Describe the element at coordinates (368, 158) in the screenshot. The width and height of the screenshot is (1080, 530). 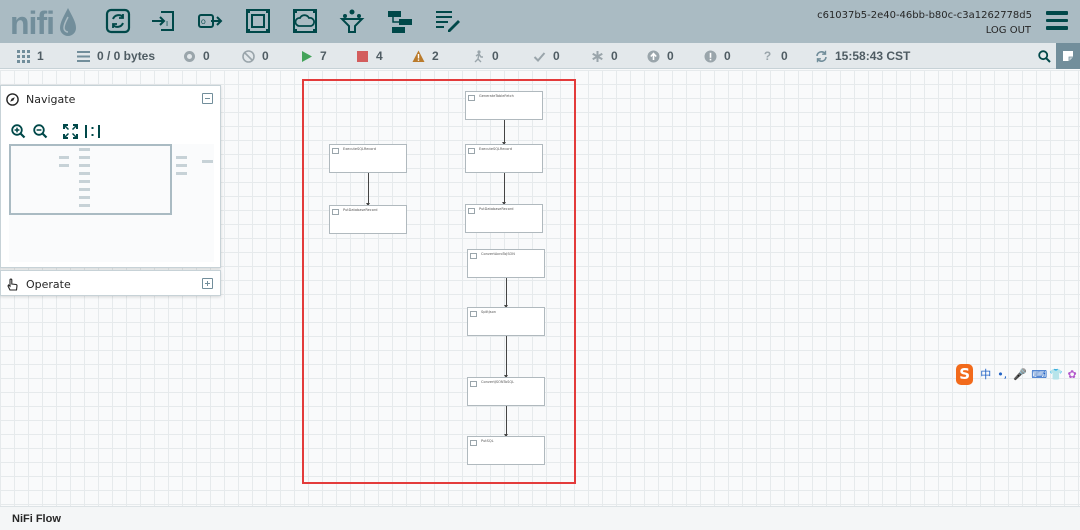
I see `processor-execute-sql-record-left: ExecuteSQLRecord` at that location.